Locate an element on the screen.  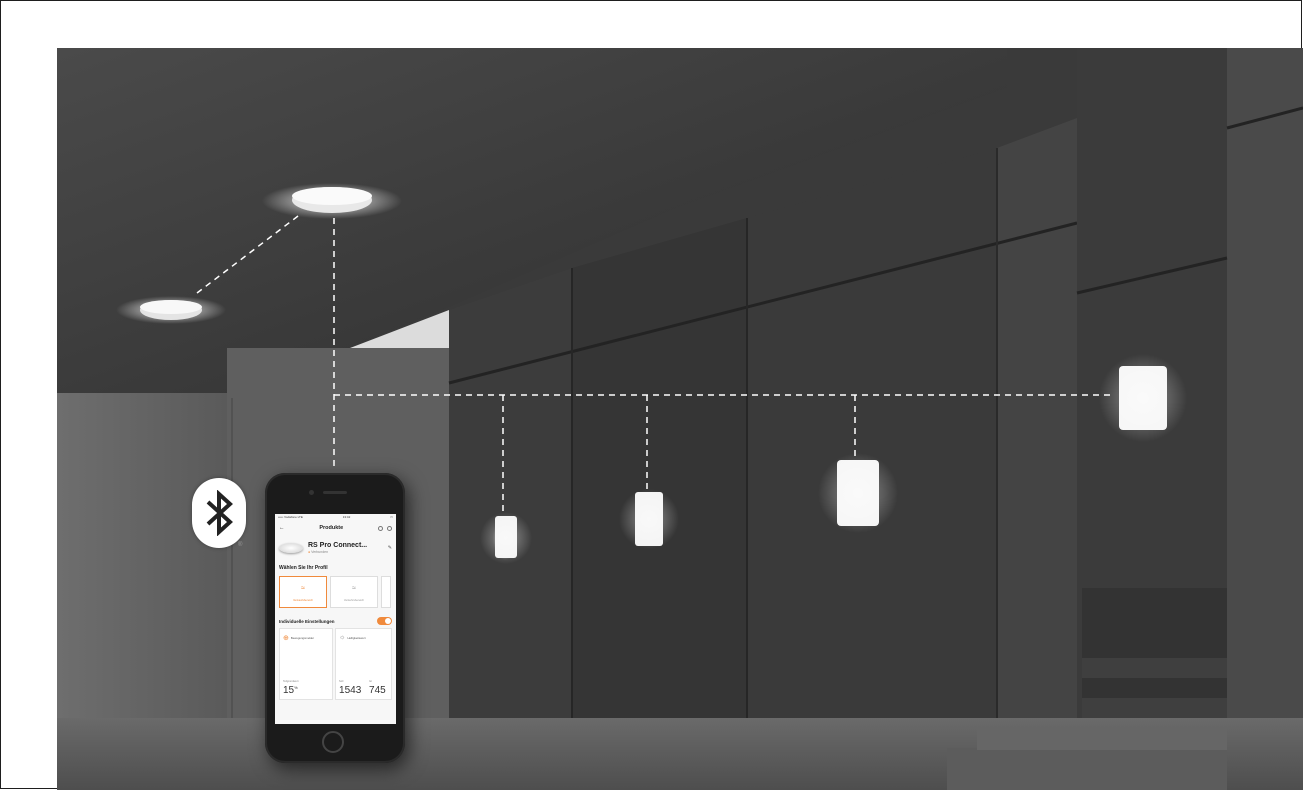
card-label: Helligkeitswert is located at coordinates (356, 637).